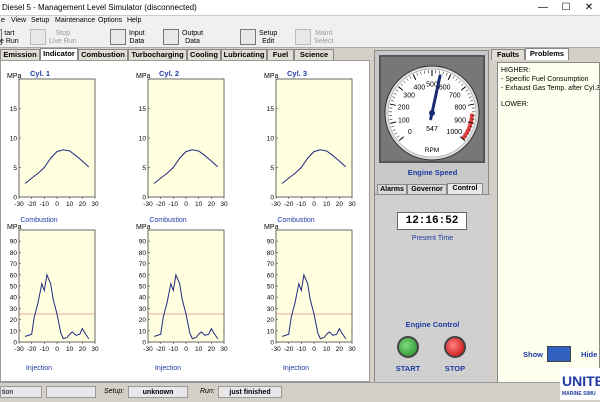 The height and width of the screenshot is (402, 600). I want to click on x-tick-label: -10, so click(302, 204).